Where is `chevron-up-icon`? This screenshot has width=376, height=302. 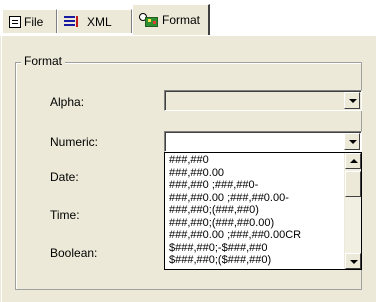 chevron-up-icon is located at coordinates (354, 161).